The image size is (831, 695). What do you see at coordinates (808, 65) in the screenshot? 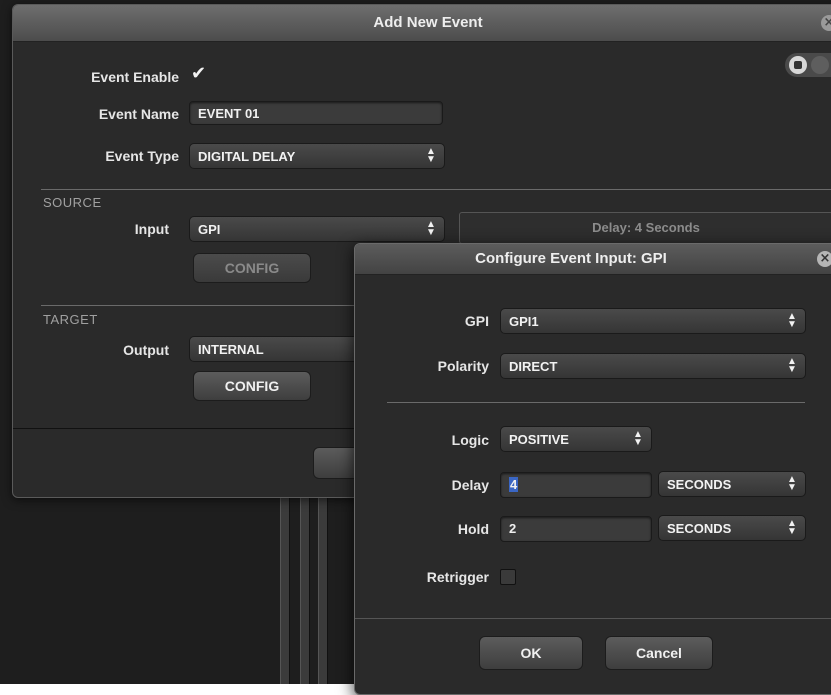
I see `dialog-tools` at bounding box center [808, 65].